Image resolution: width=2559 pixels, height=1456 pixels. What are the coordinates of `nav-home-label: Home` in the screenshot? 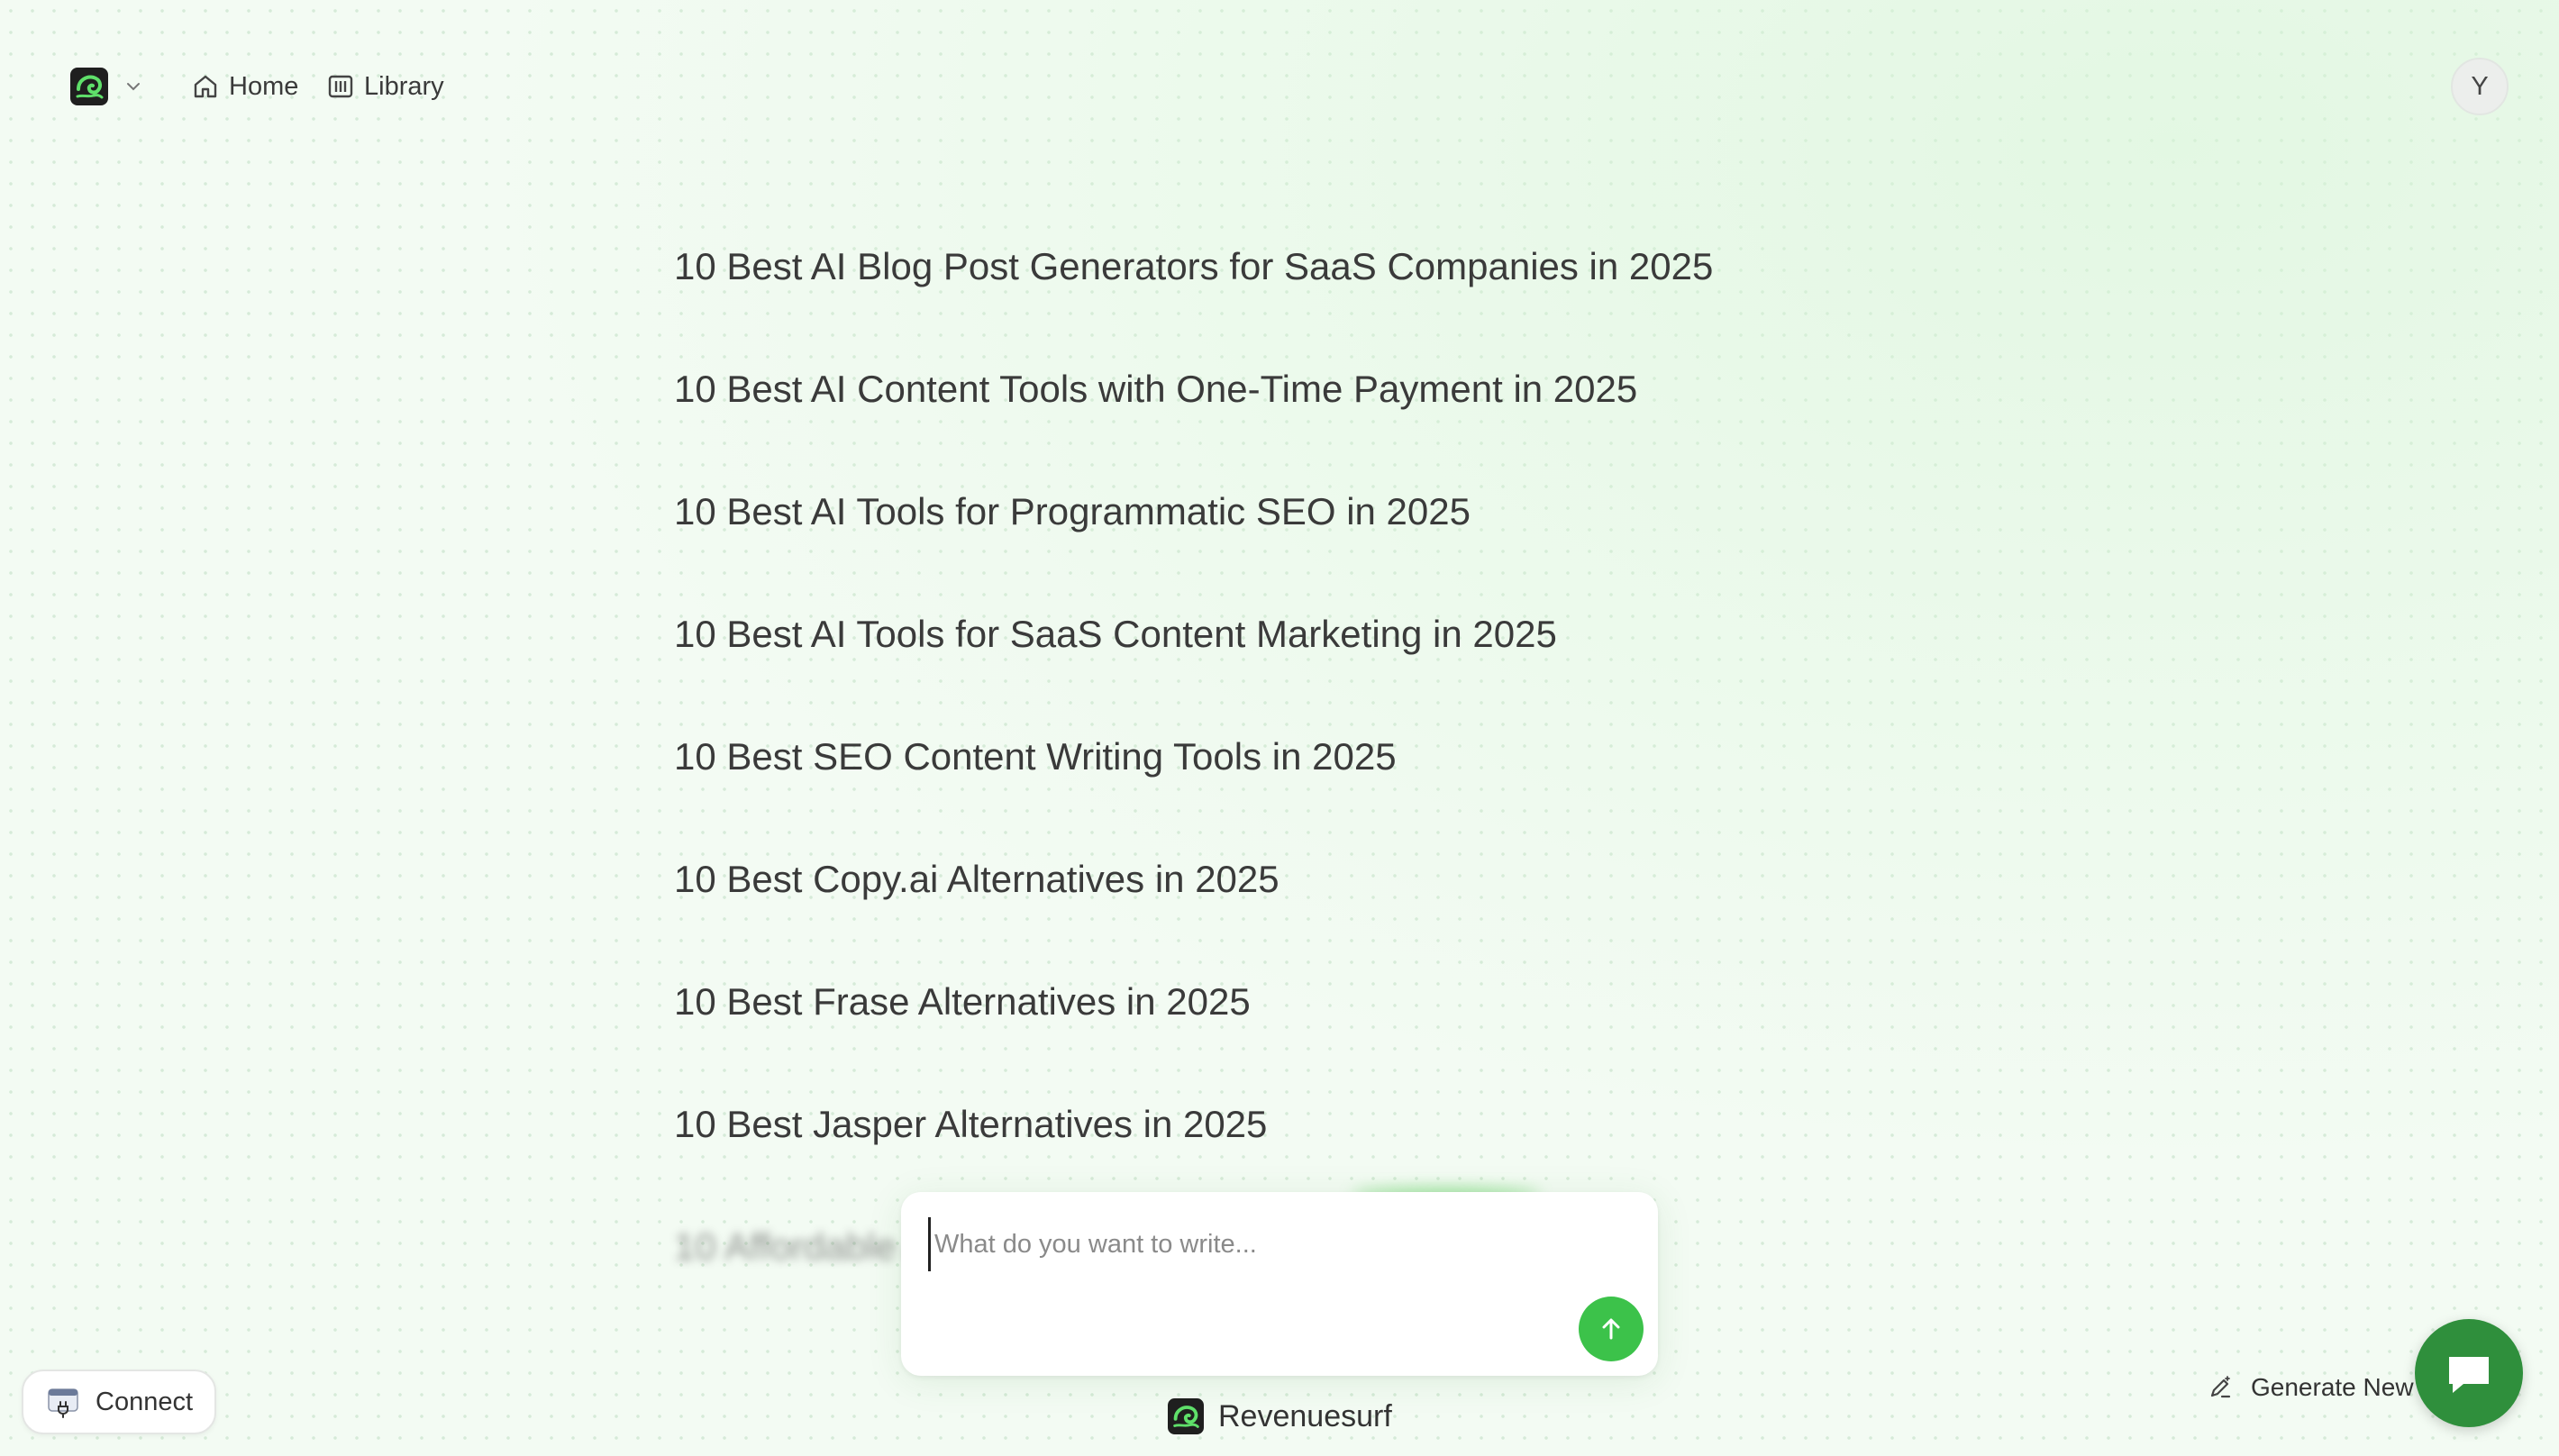 It's located at (264, 86).